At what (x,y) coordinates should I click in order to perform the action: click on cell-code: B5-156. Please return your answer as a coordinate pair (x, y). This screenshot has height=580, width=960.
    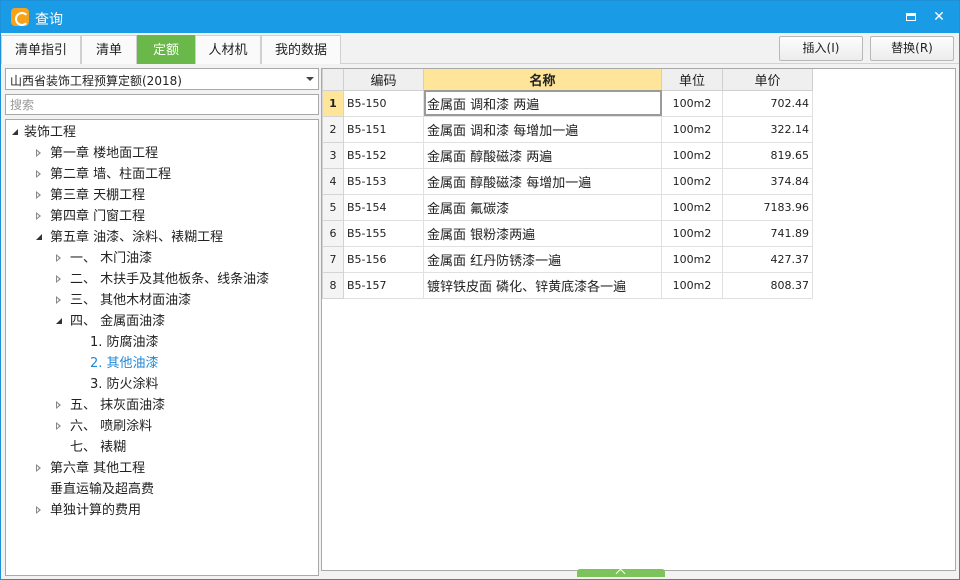
    Looking at the image, I should click on (383, 259).